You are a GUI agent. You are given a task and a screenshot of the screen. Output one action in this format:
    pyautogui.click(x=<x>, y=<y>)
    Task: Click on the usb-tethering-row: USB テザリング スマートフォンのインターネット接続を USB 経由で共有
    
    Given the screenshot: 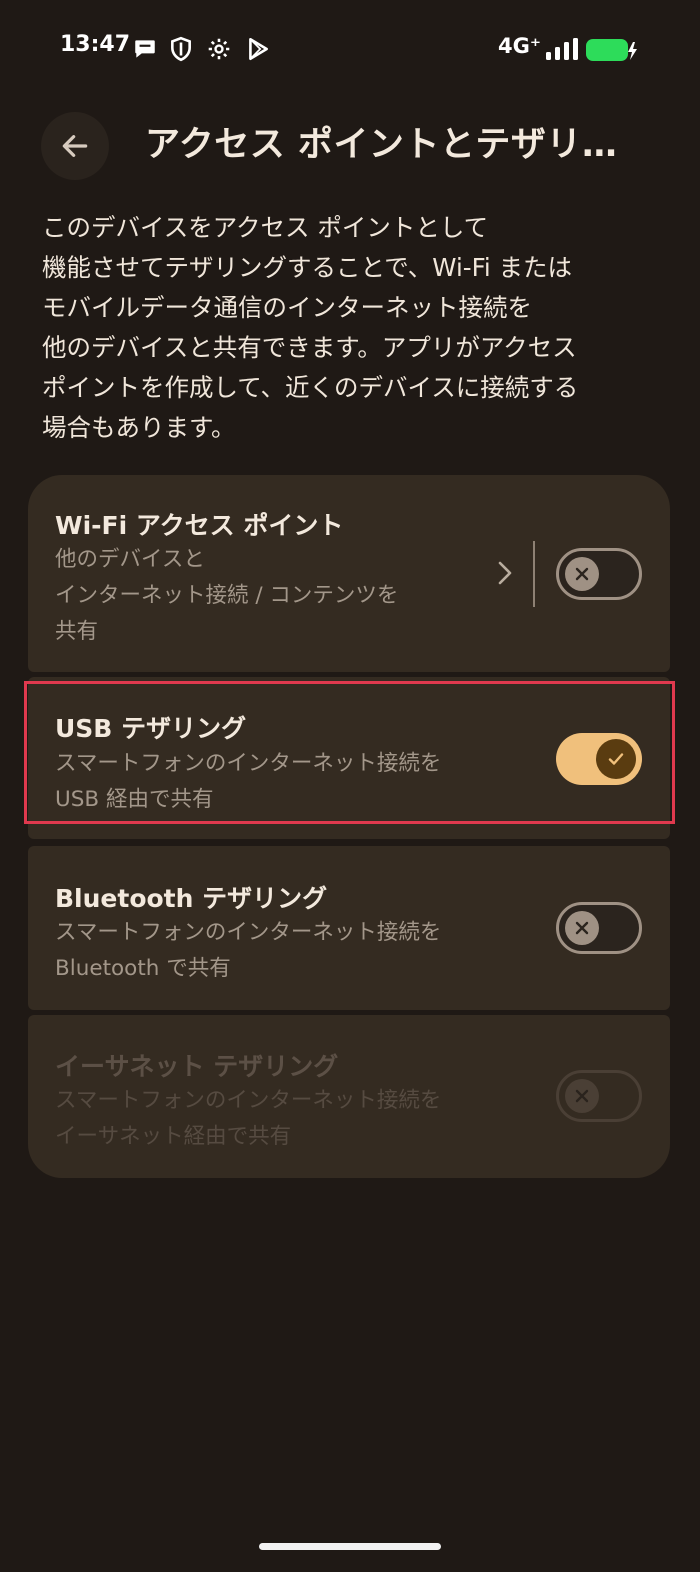 What is the action you would take?
    pyautogui.click(x=349, y=758)
    